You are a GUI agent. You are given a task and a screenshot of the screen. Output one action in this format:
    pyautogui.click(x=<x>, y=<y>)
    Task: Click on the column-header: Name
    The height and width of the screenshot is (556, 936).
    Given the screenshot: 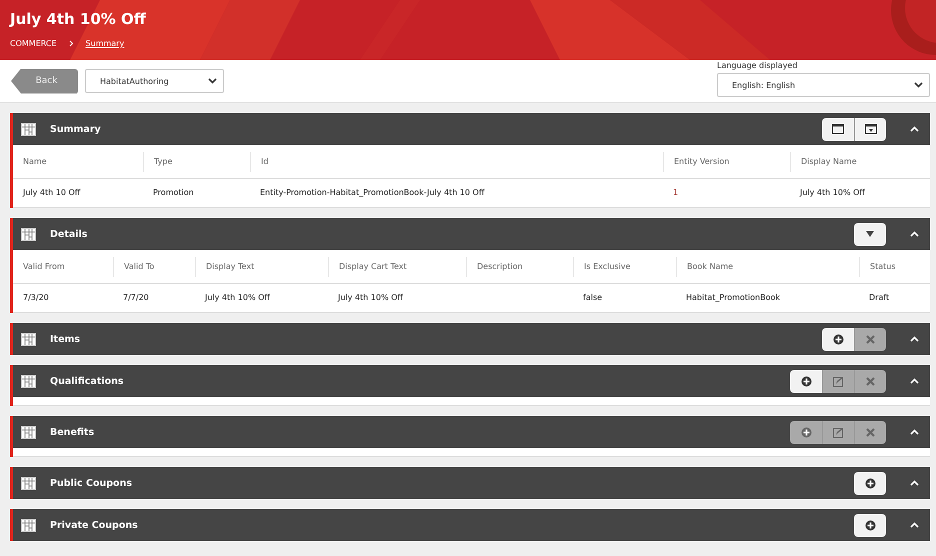 What is the action you would take?
    pyautogui.click(x=35, y=162)
    